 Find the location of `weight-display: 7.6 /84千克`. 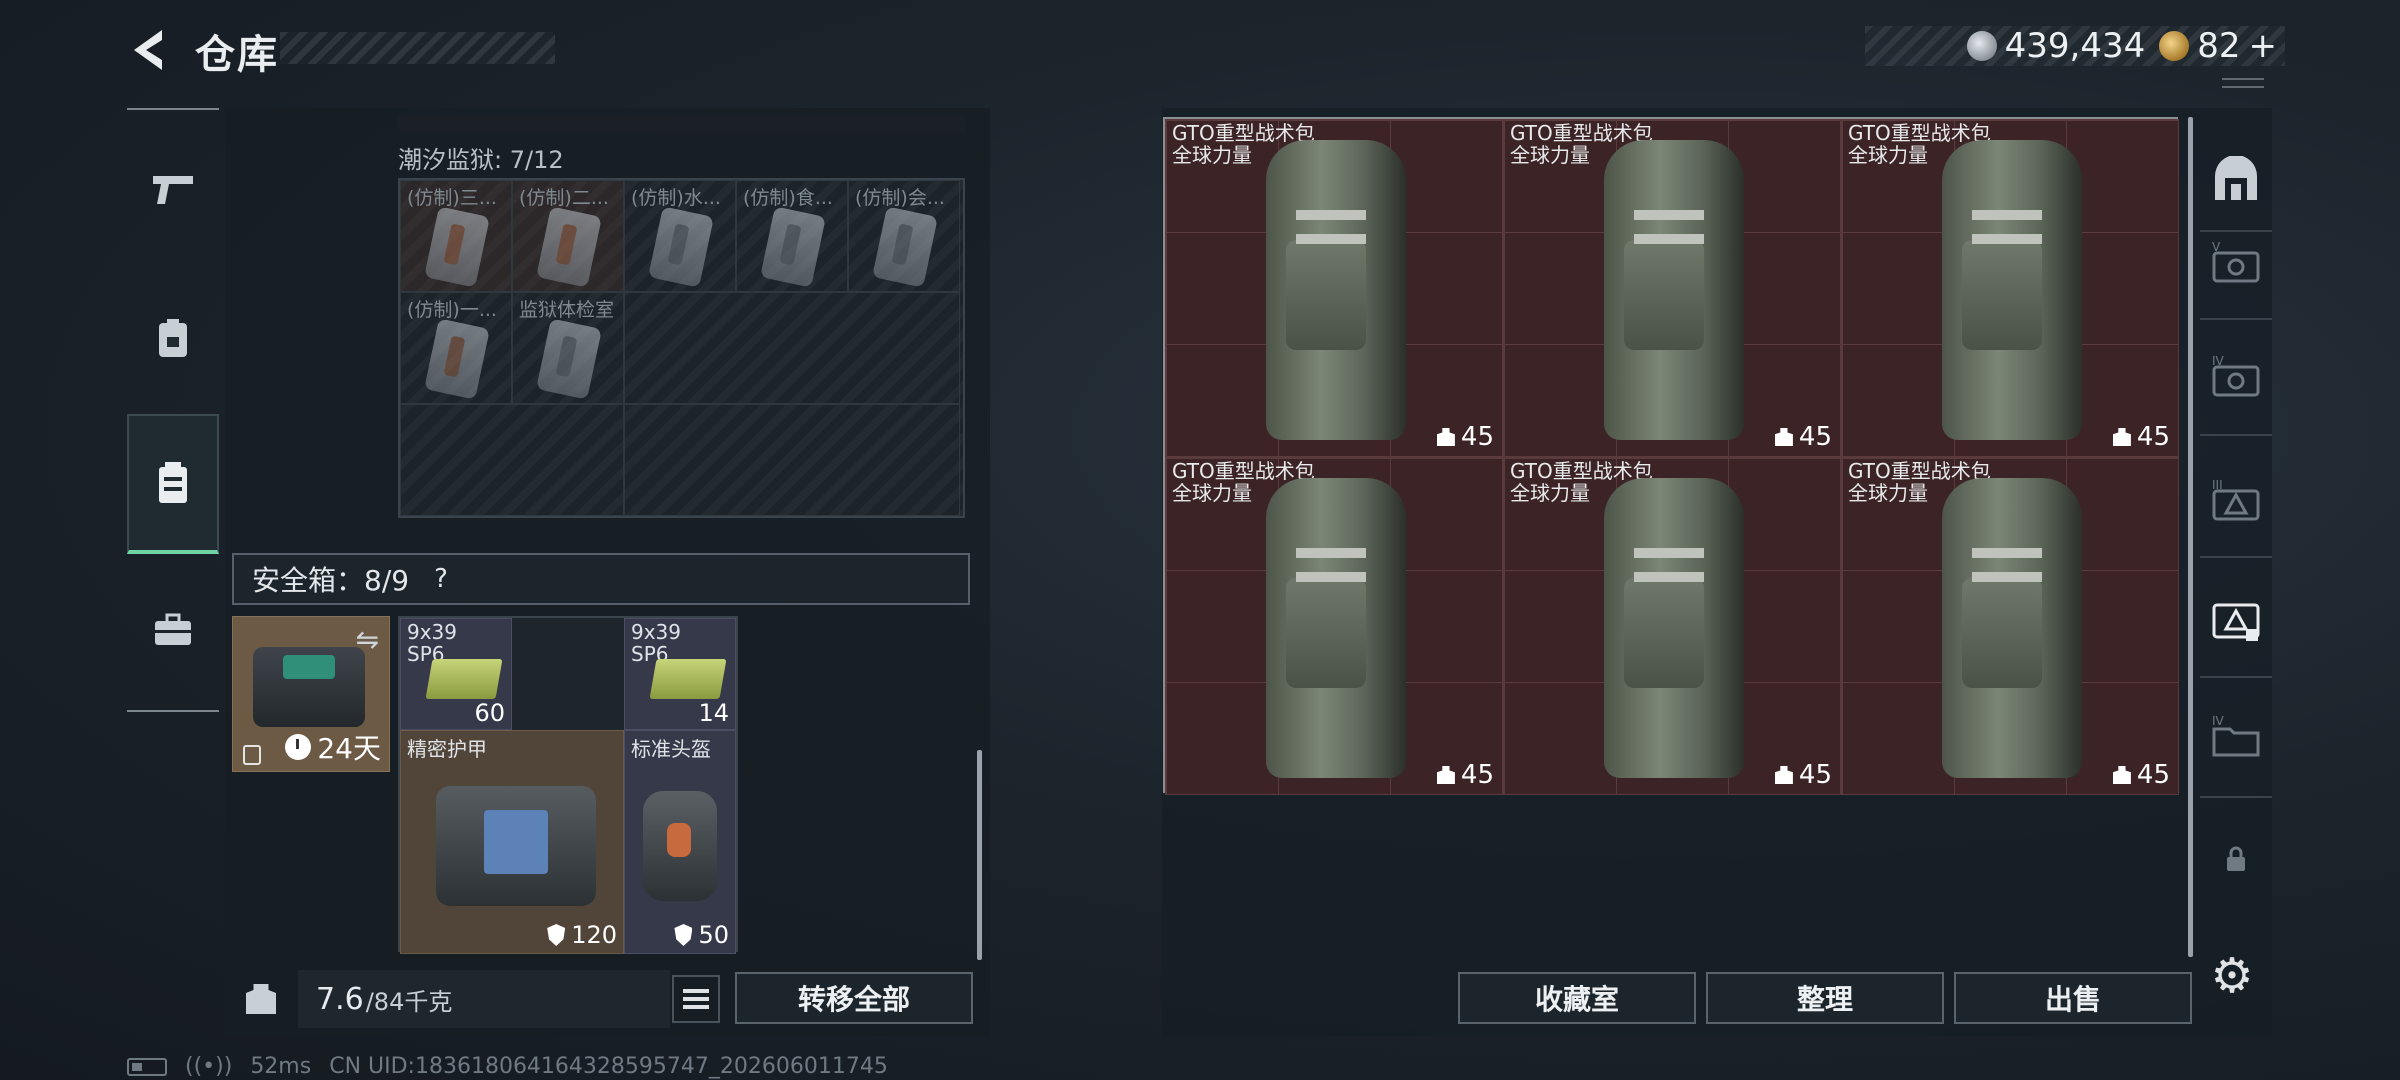

weight-display: 7.6 /84千克 is located at coordinates (484, 999).